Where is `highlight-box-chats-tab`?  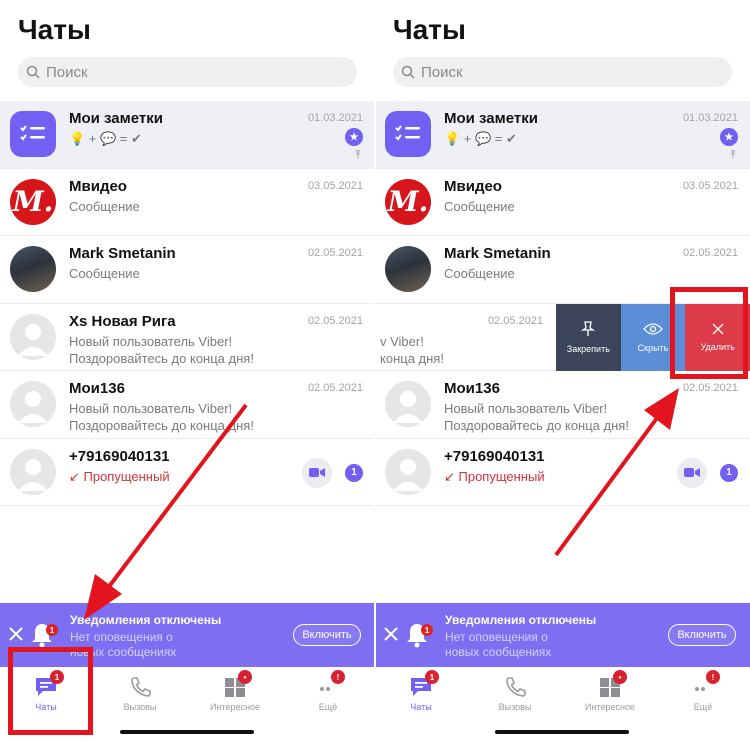 highlight-box-chats-tab is located at coordinates (50, 691).